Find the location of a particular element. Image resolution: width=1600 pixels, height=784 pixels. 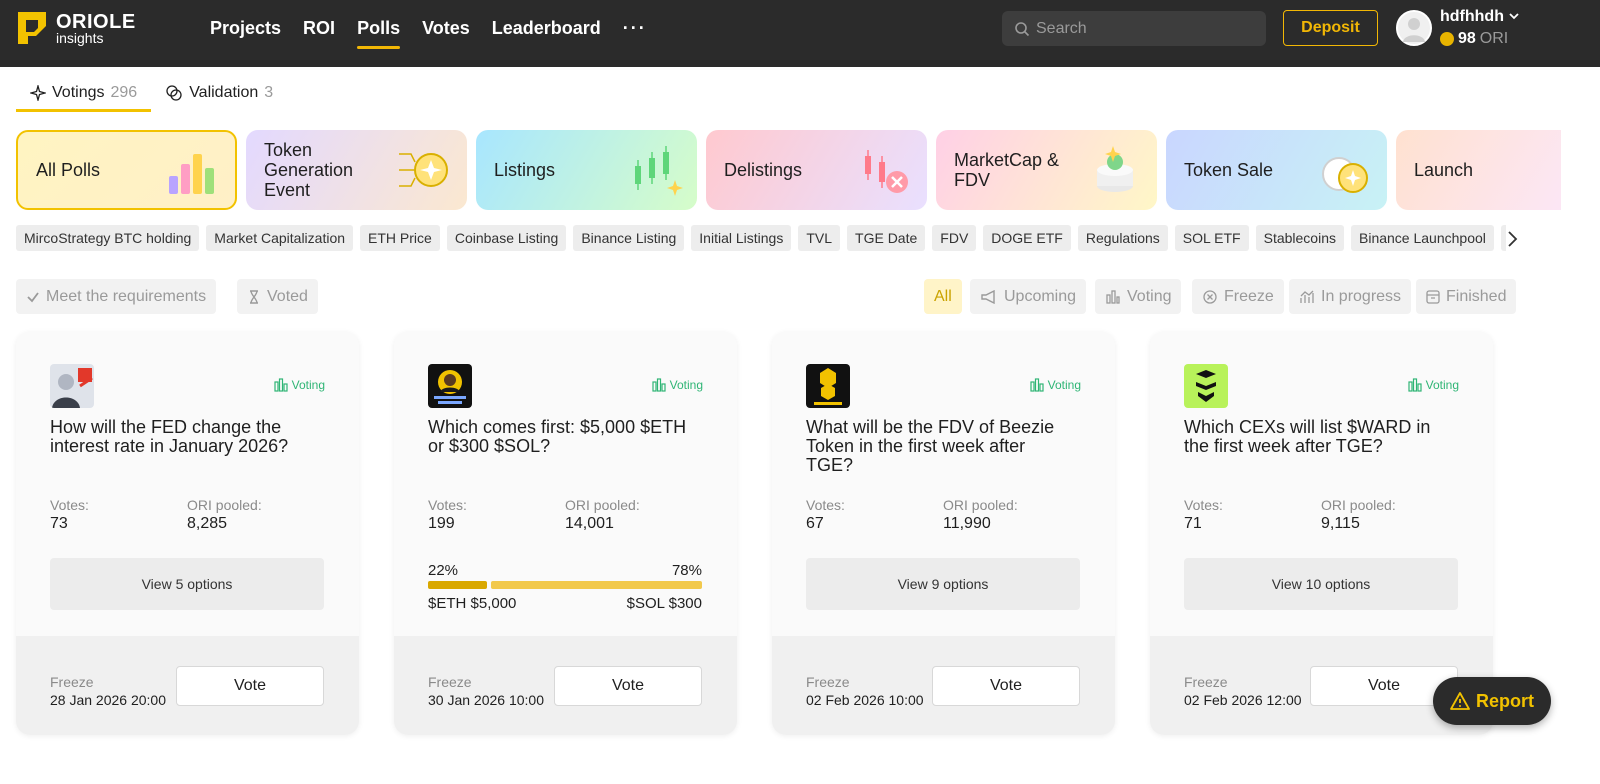

tag-chip: Binance Launchpool is located at coordinates (1422, 238).